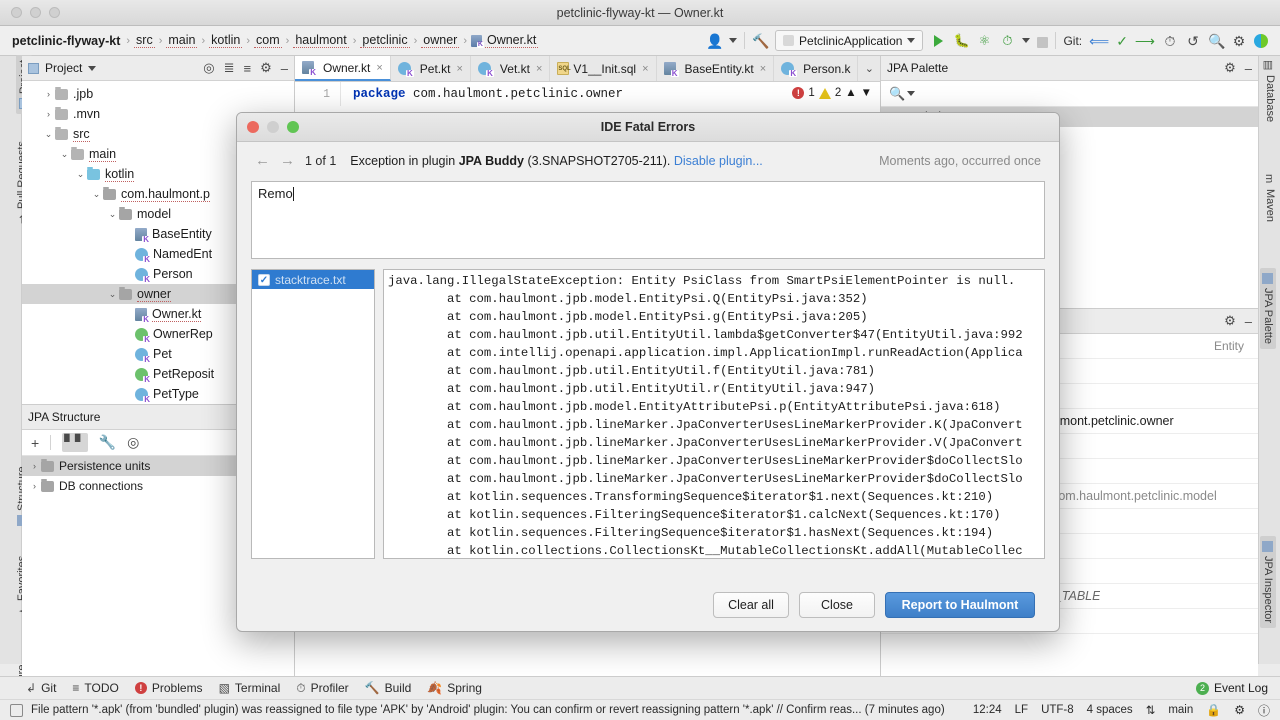 The image size is (1280, 720). What do you see at coordinates (287, 160) in the screenshot?
I see `next-error-icon: →` at bounding box center [287, 160].